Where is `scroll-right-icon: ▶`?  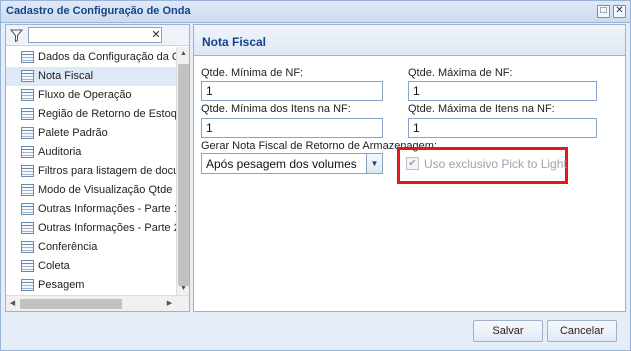
scroll-right-icon: ▶ is located at coordinates (169, 303).